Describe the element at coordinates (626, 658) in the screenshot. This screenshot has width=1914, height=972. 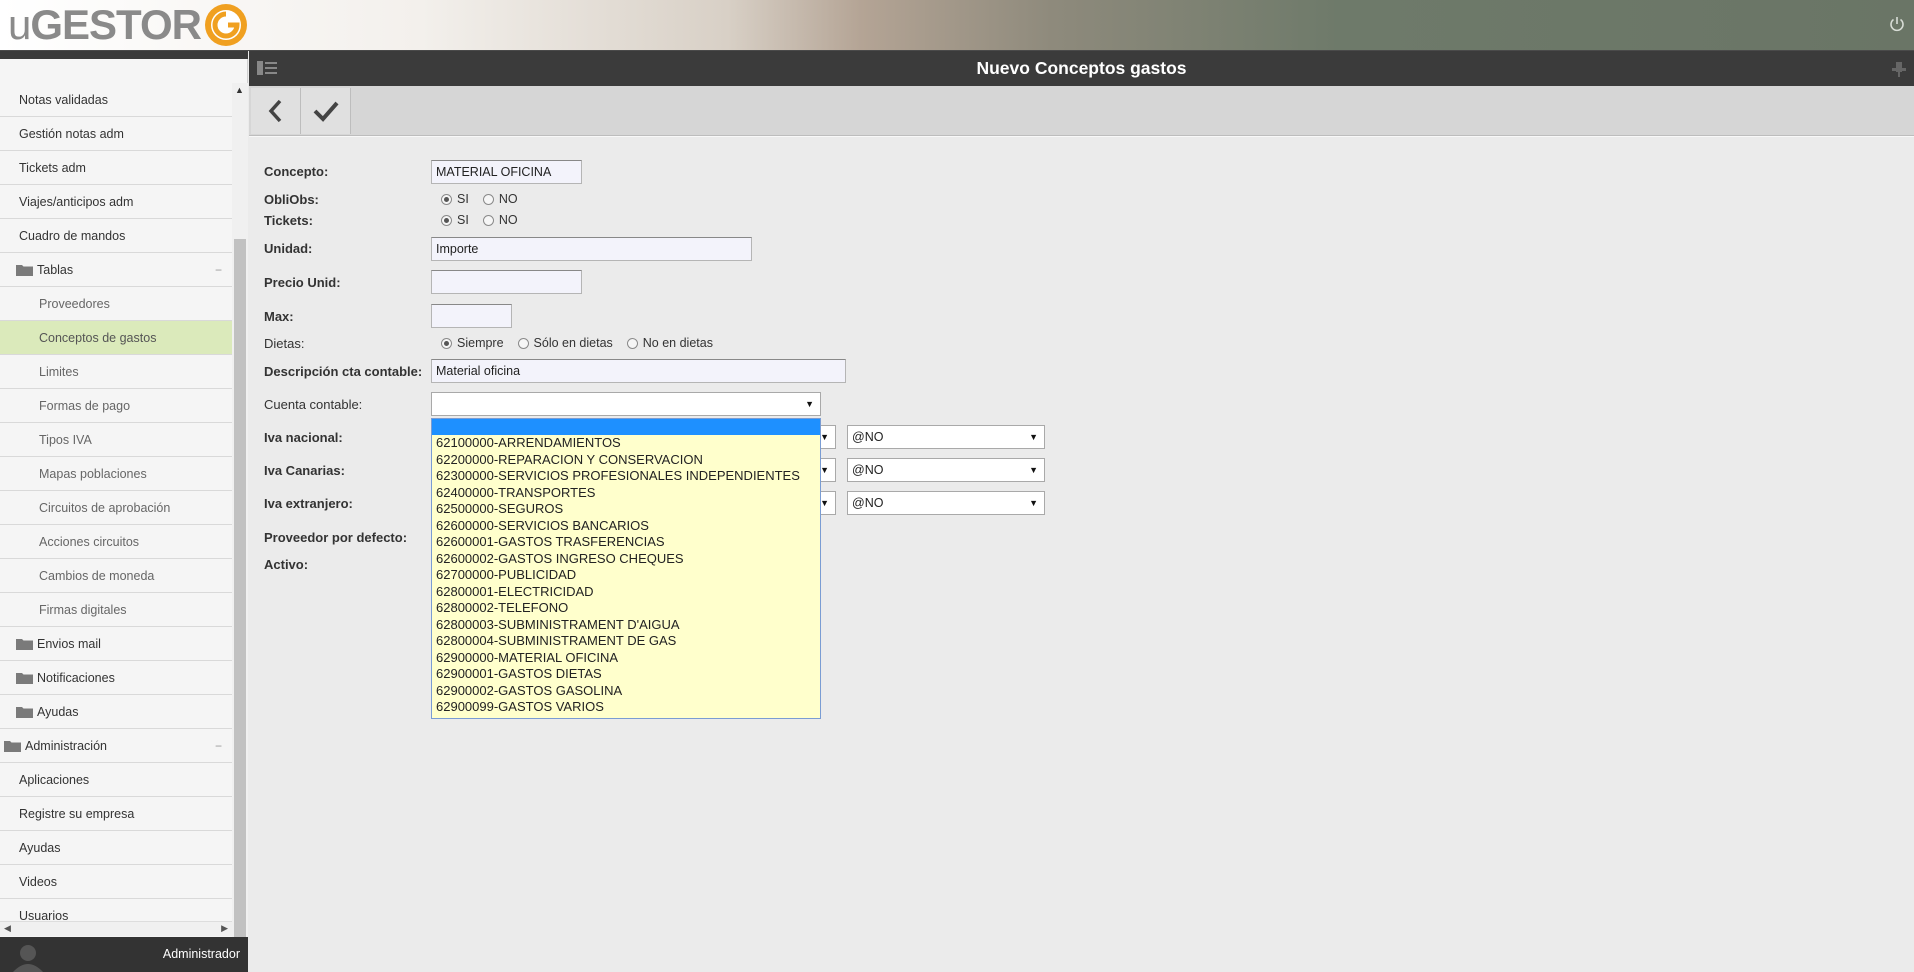
I see `dropdown-option: 62900000-MATERIAL OFICINA` at that location.